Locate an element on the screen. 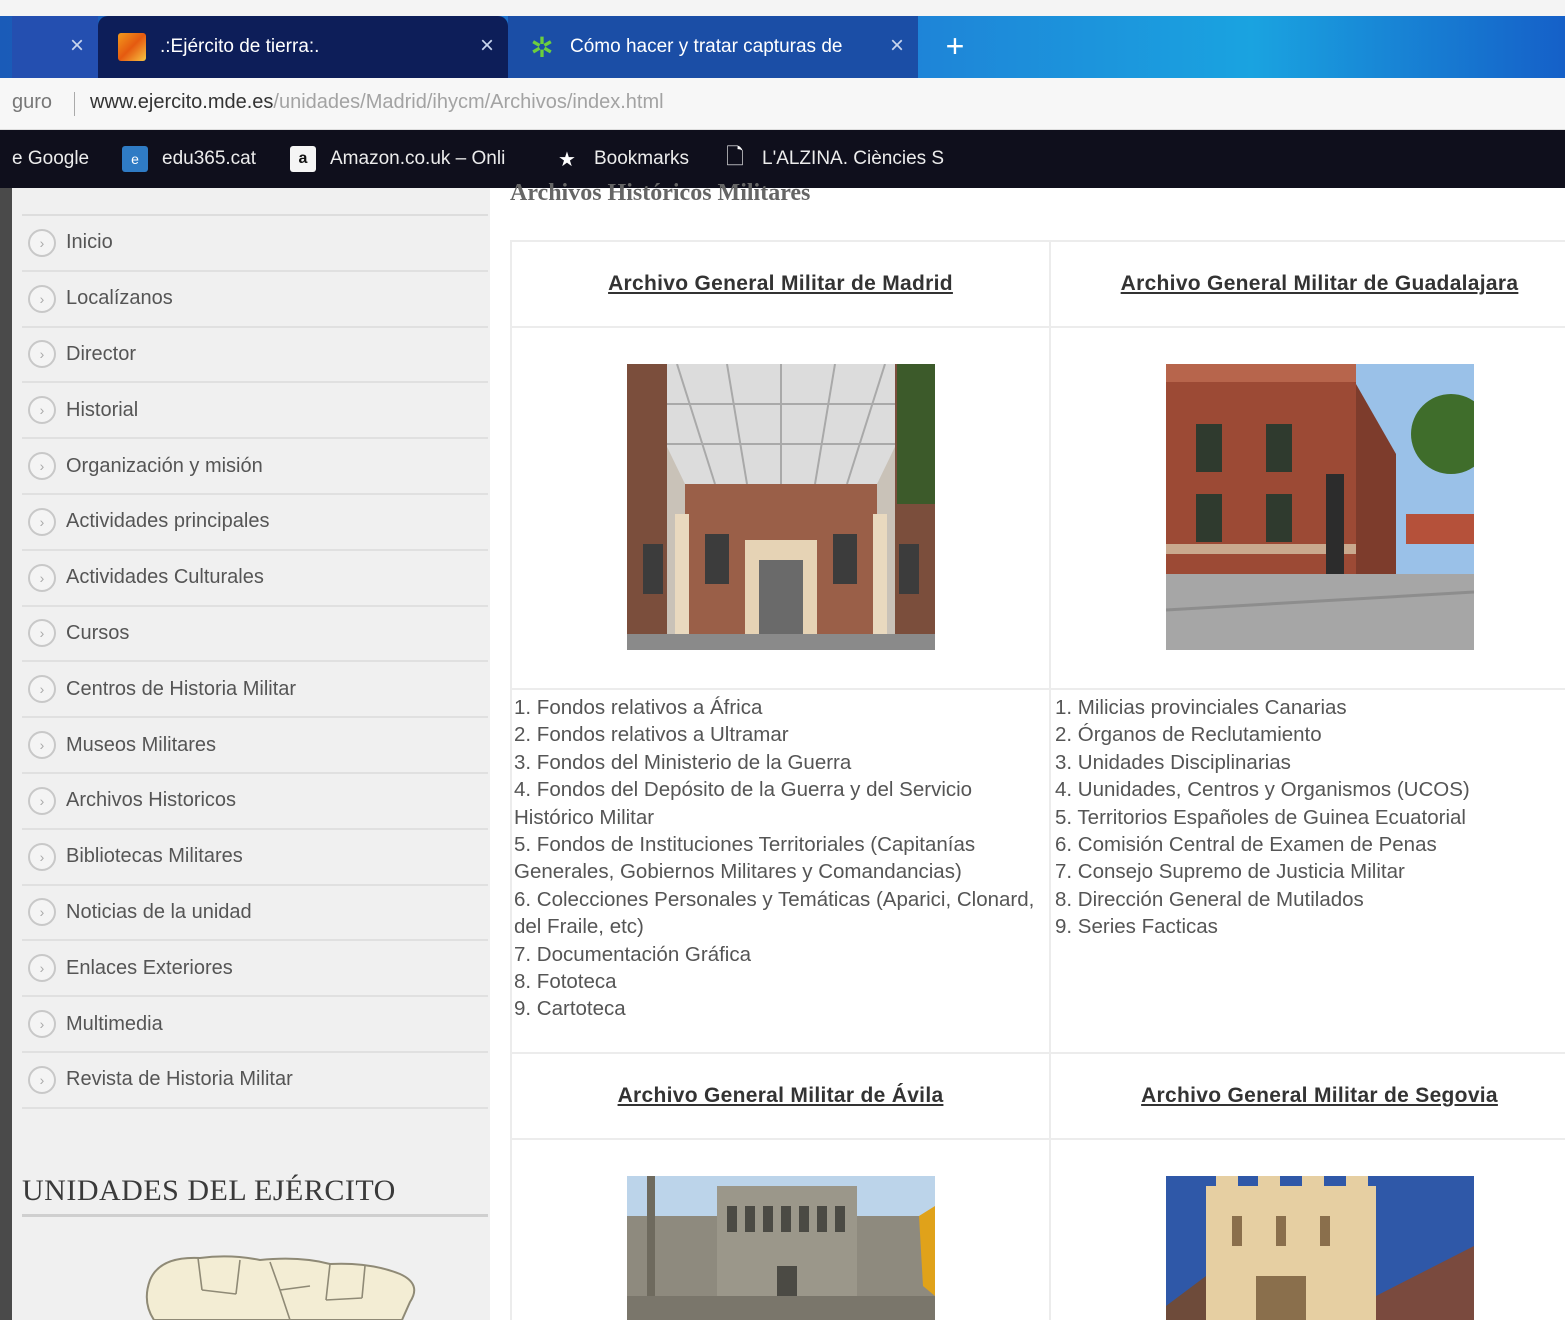  new-tab-button: + is located at coordinates (955, 47).